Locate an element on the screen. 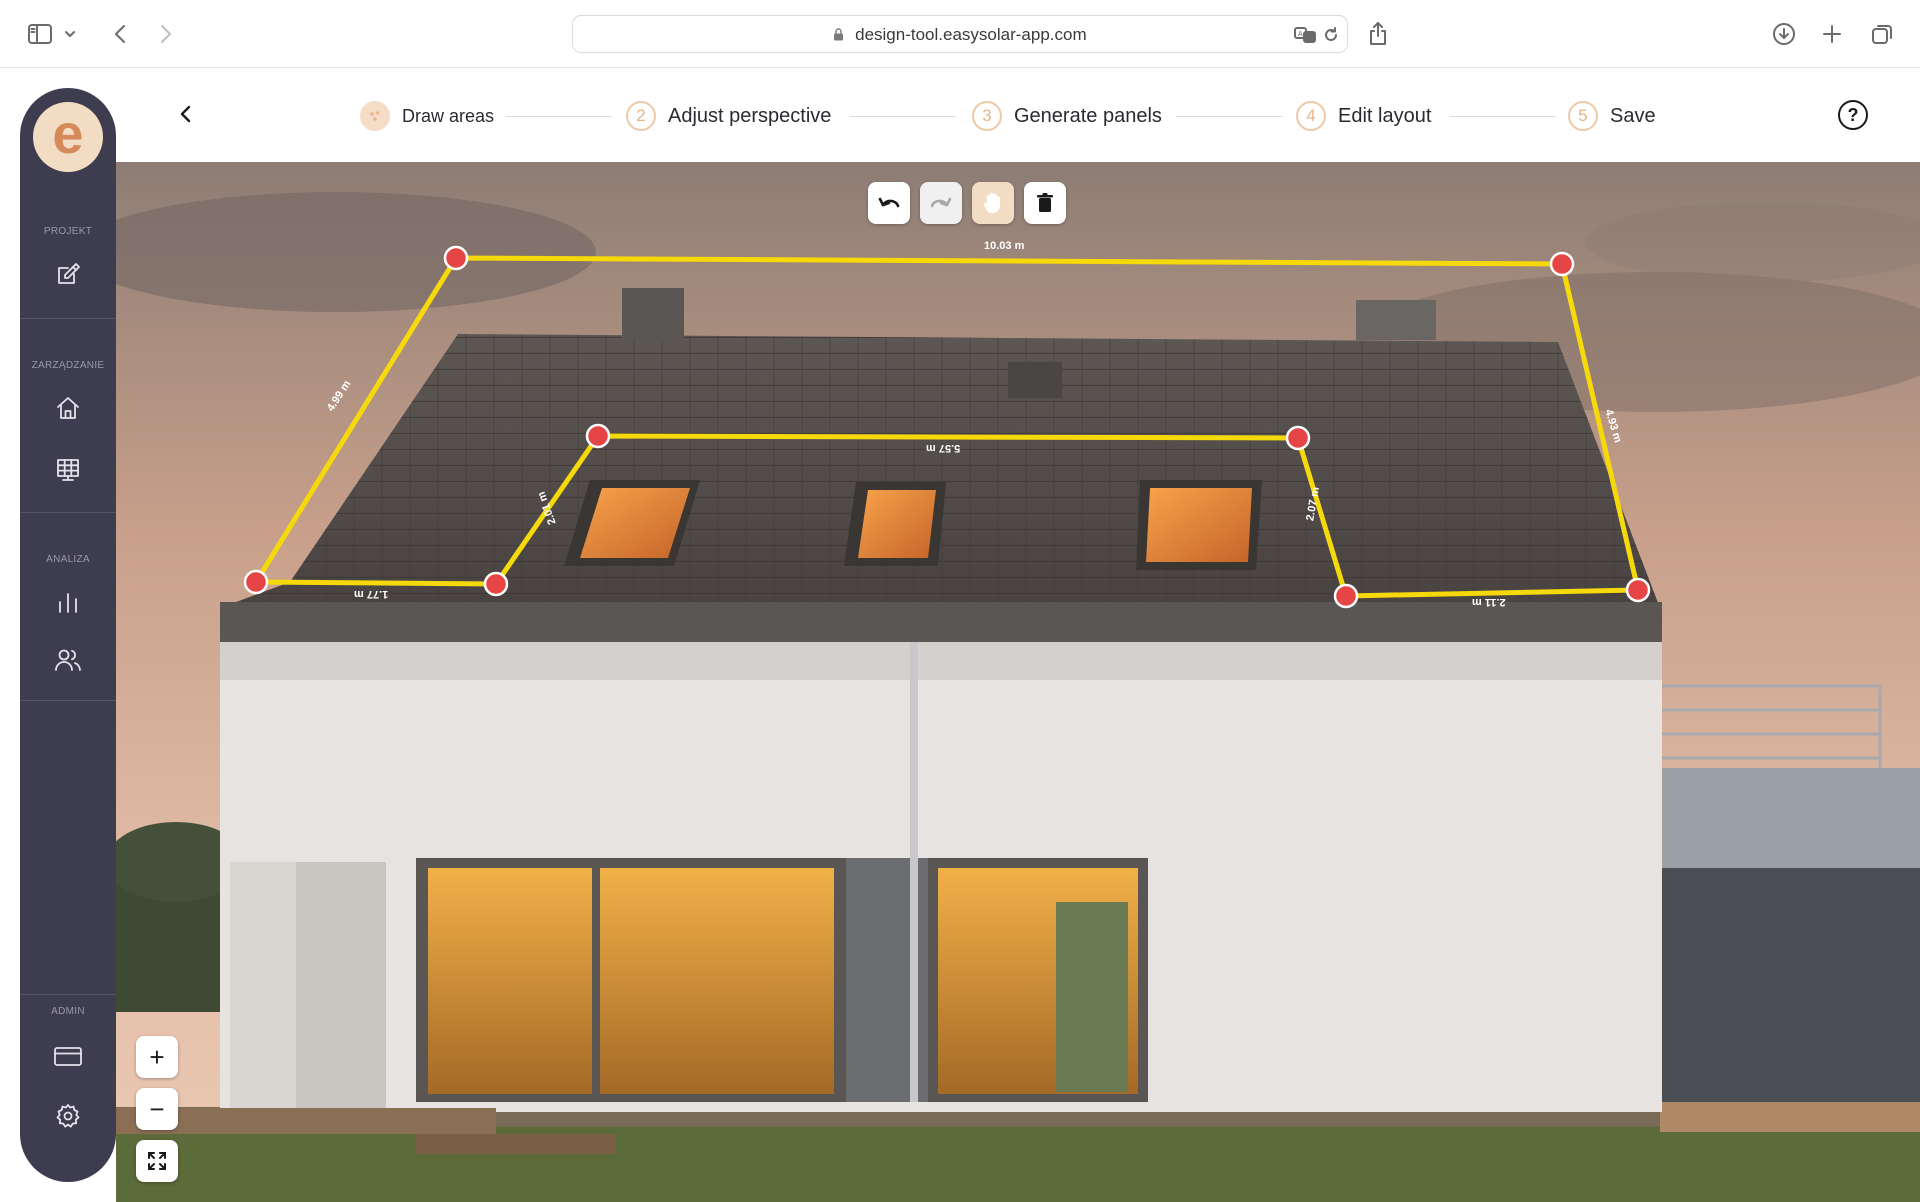 The height and width of the screenshot is (1202, 1920). step-adjust-perspective: 2 Adjust perspective is located at coordinates (728, 116).